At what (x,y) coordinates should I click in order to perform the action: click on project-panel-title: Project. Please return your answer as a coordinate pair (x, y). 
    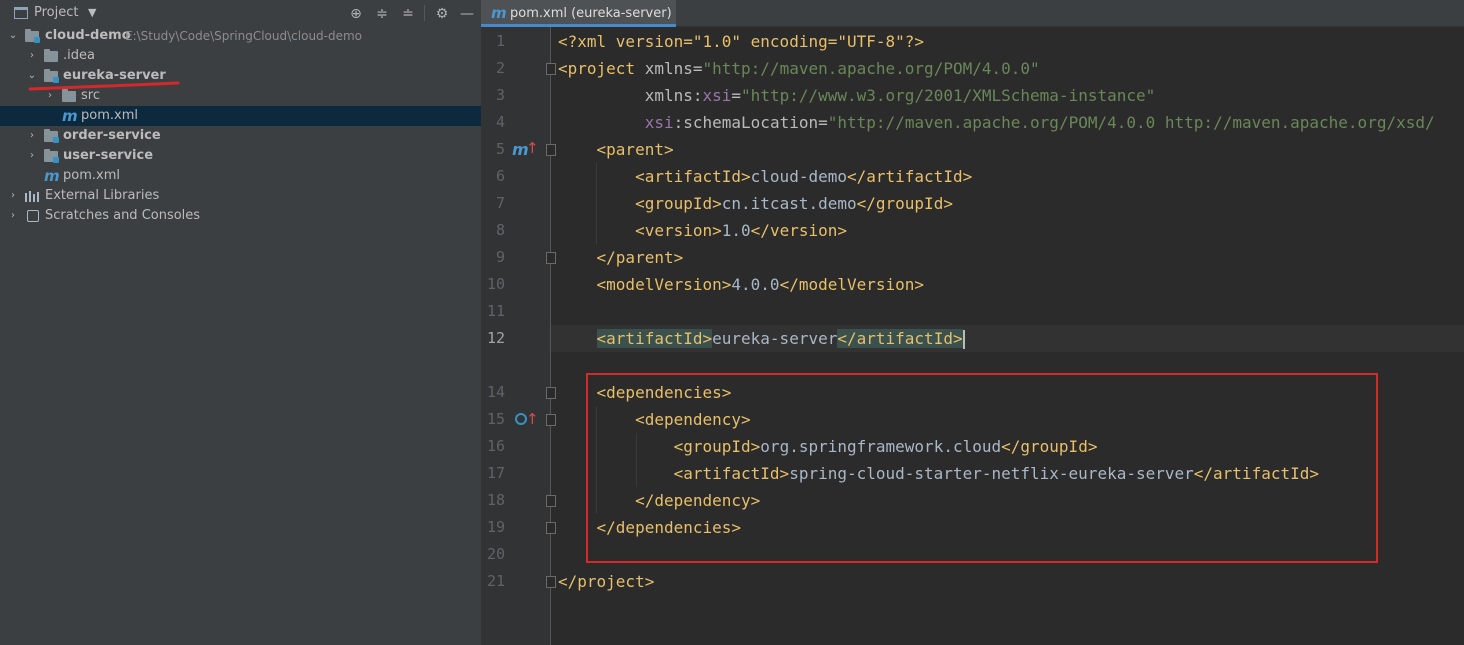
    Looking at the image, I should click on (56, 12).